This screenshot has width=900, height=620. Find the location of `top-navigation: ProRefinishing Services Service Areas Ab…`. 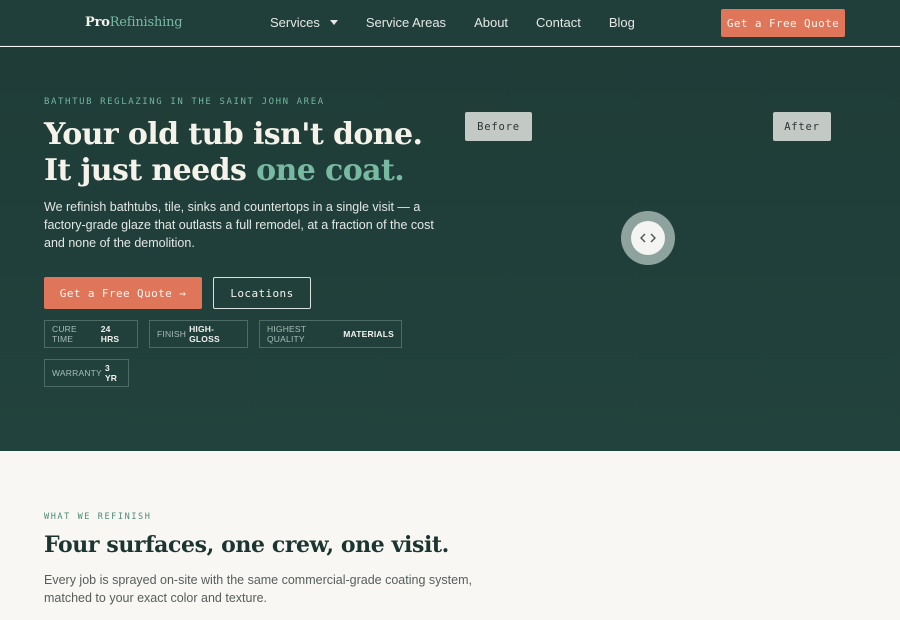

top-navigation: ProRefinishing Services Service Areas Ab… is located at coordinates (450, 23).